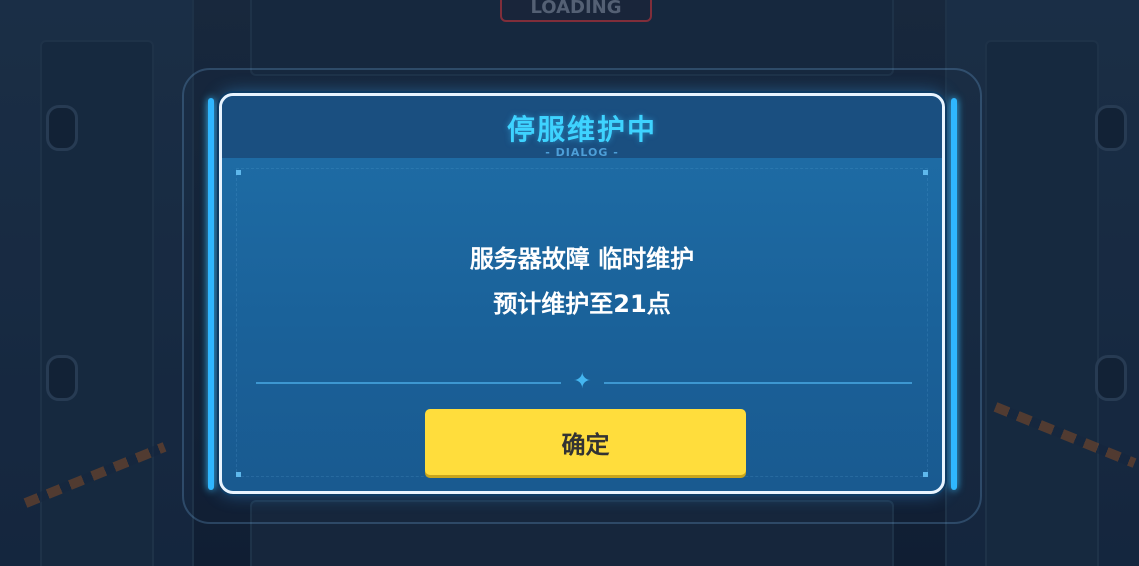 The image size is (1139, 566). What do you see at coordinates (954, 294) in the screenshot?
I see `dialog-side-accent-right` at bounding box center [954, 294].